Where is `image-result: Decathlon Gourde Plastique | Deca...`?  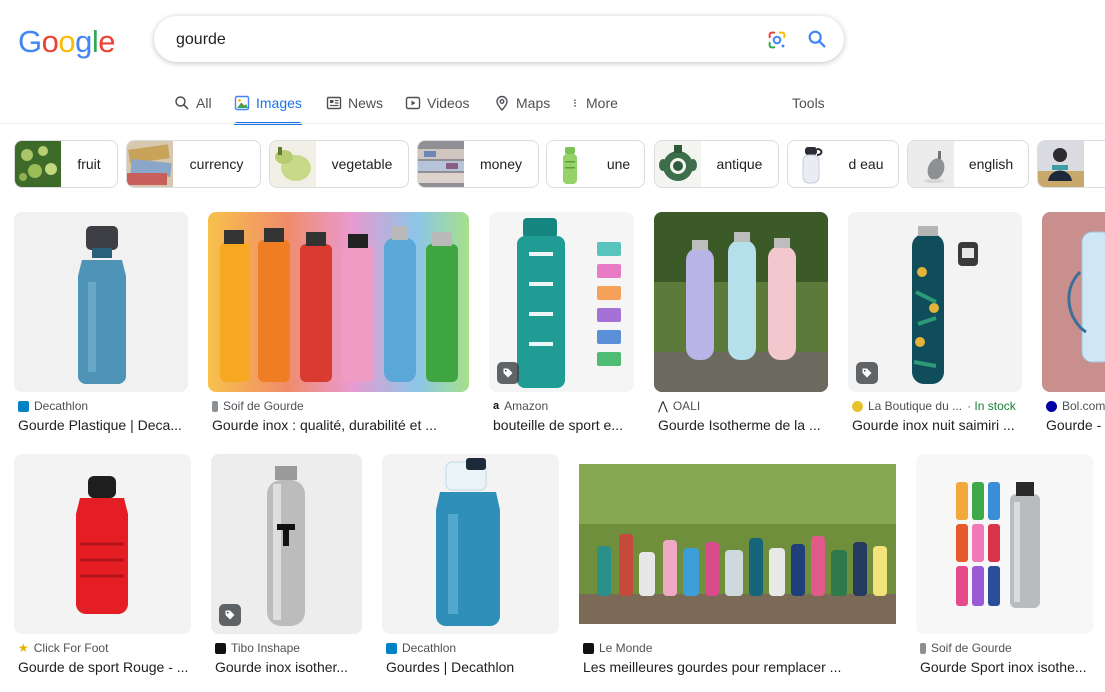
image-result: Decathlon Gourde Plastique | Deca... is located at coordinates (101, 327).